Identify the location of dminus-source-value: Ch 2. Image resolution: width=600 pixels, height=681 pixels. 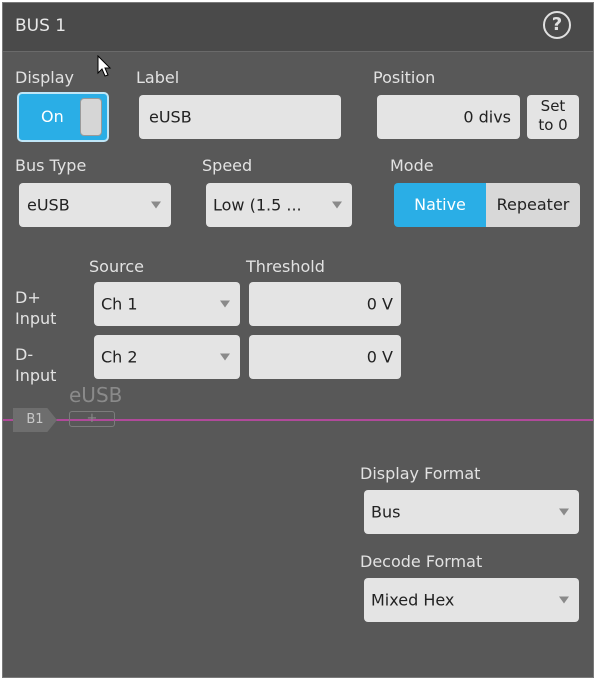
(119, 357).